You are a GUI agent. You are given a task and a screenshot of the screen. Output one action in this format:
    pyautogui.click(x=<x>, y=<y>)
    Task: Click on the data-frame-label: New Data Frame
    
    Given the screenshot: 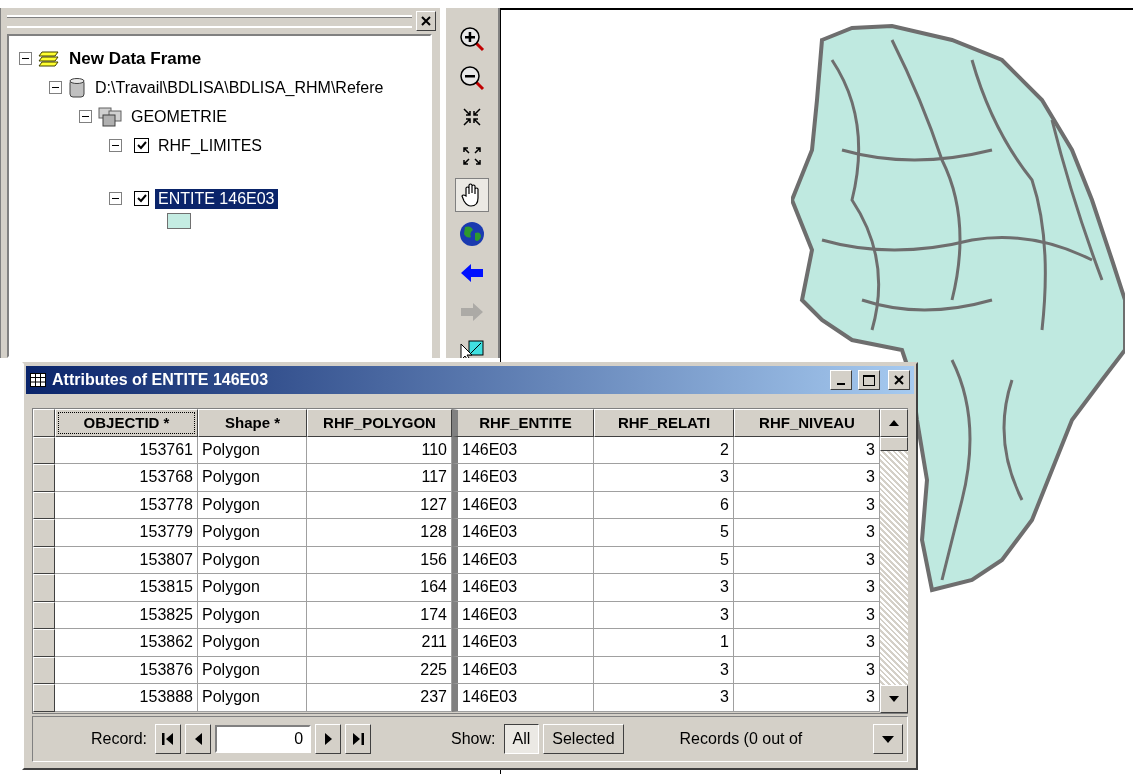 What is the action you would take?
    pyautogui.click(x=135, y=58)
    